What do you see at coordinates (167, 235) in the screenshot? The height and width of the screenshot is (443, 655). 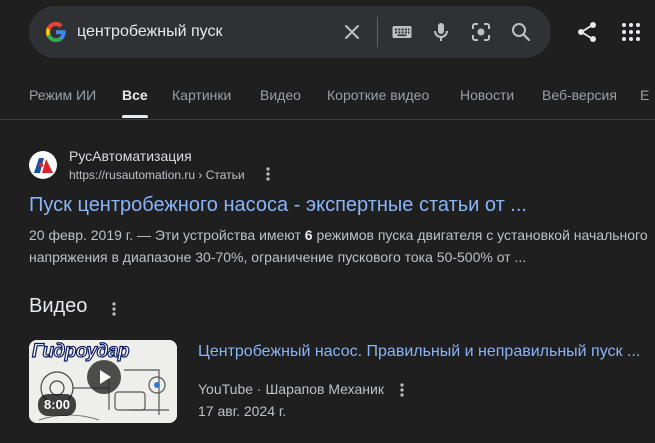 I see `snippet-text-start: 20 февр. 2019 г. — Эти устройства имеют` at bounding box center [167, 235].